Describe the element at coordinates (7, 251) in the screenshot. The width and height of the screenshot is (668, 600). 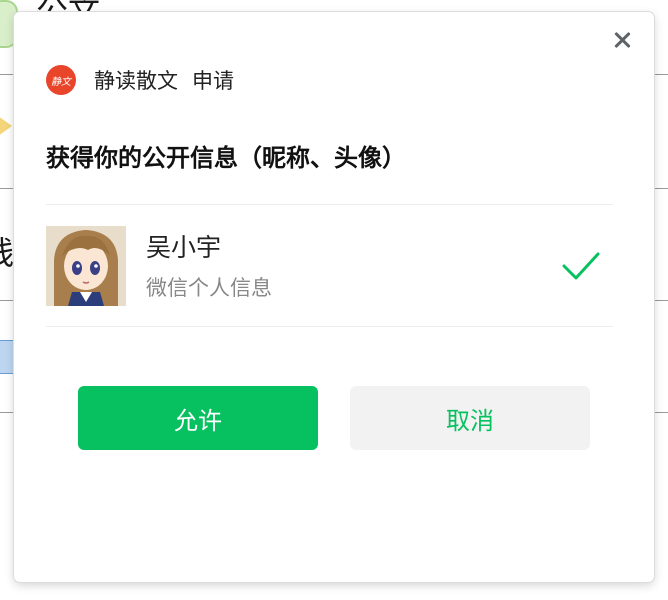
I see `background-text: 线` at that location.